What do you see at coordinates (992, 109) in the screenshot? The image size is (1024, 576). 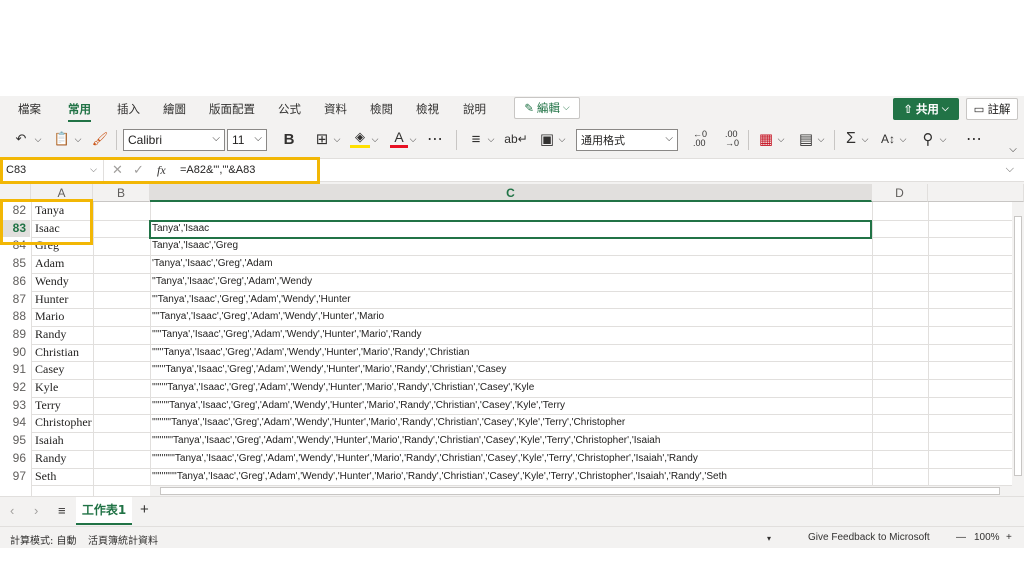 I see `comments-button: ▭ 註解` at bounding box center [992, 109].